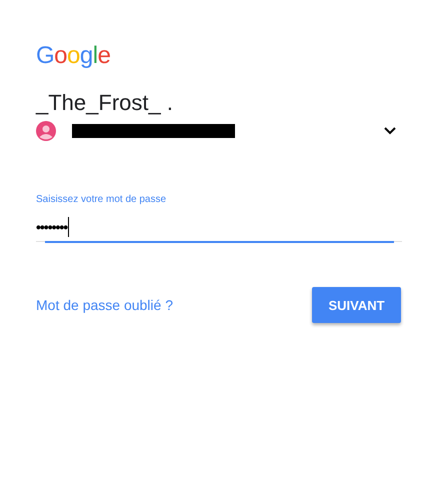 The height and width of the screenshot is (491, 440). Describe the element at coordinates (104, 103) in the screenshot. I see `account-name: _The_Frost_ .` at that location.